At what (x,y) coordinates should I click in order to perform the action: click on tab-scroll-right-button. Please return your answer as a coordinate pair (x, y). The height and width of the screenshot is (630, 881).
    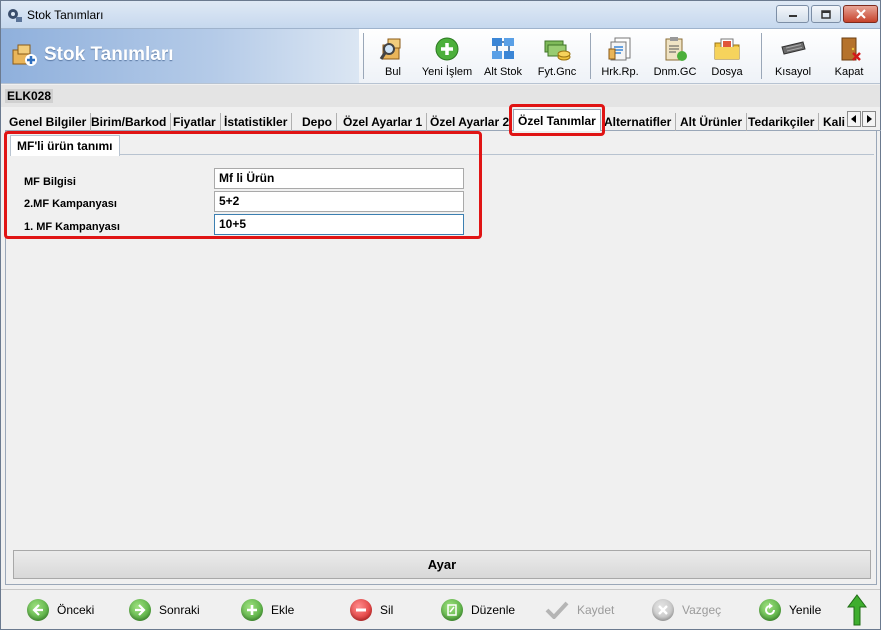
    Looking at the image, I should click on (869, 119).